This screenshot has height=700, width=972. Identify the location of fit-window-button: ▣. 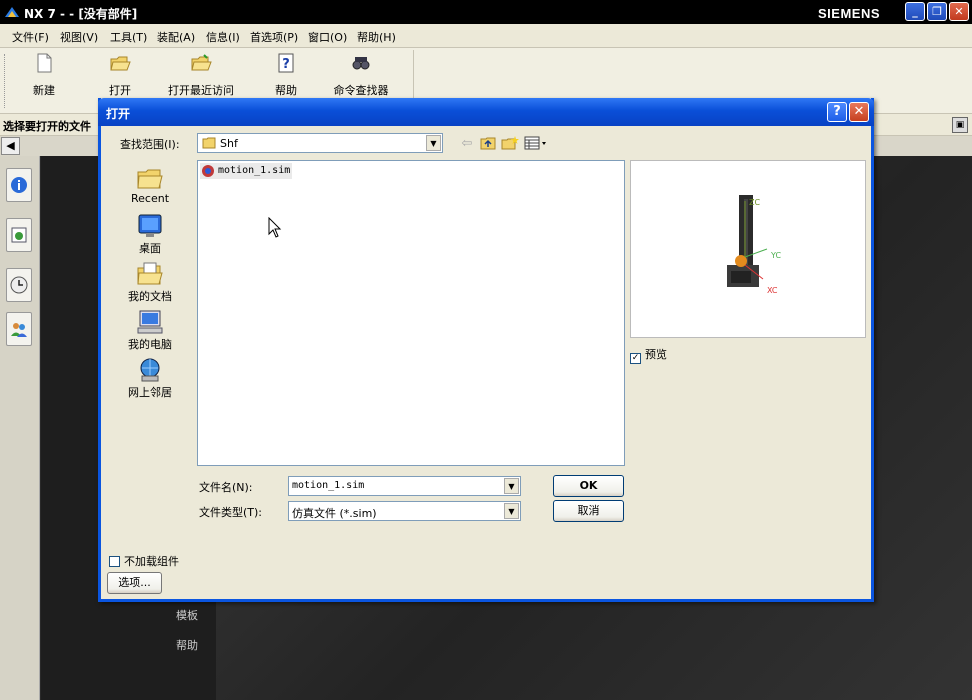
(960, 125).